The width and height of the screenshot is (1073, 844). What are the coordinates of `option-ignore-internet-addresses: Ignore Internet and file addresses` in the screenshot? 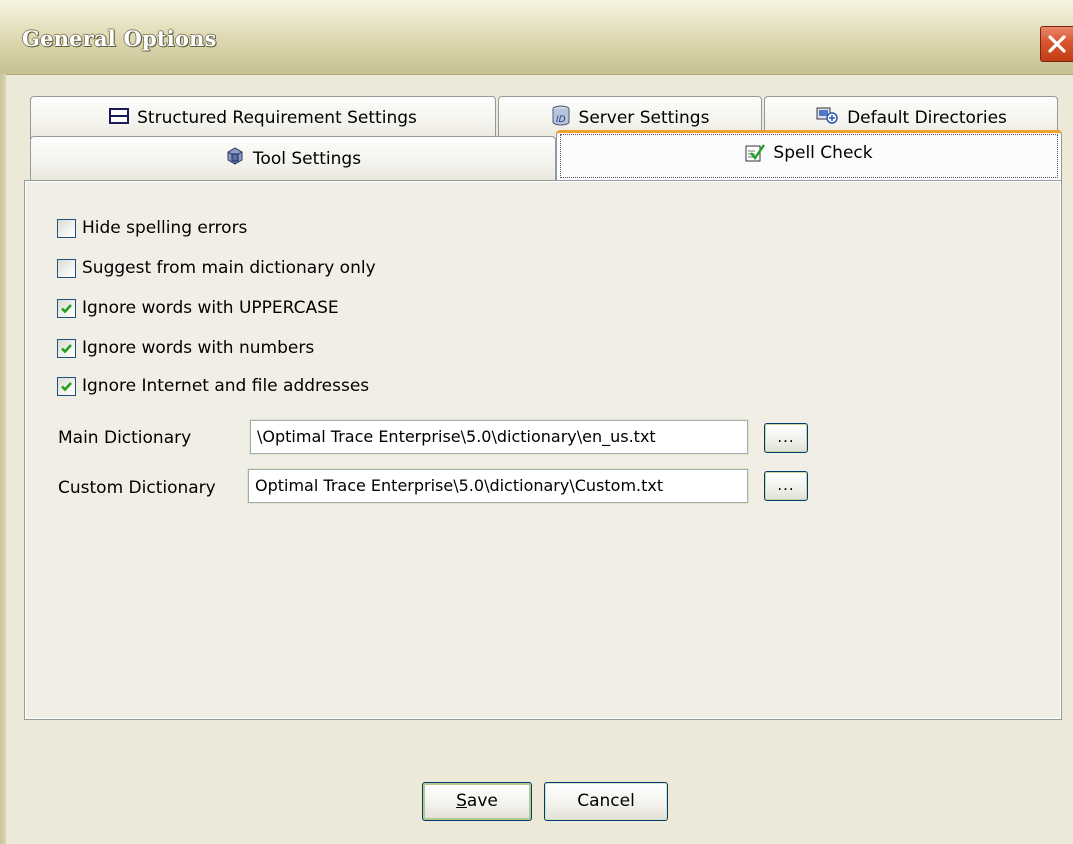 It's located at (213, 386).